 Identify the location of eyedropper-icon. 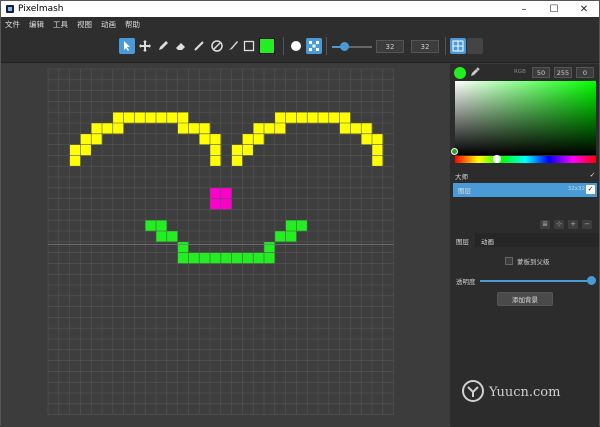
(475, 72).